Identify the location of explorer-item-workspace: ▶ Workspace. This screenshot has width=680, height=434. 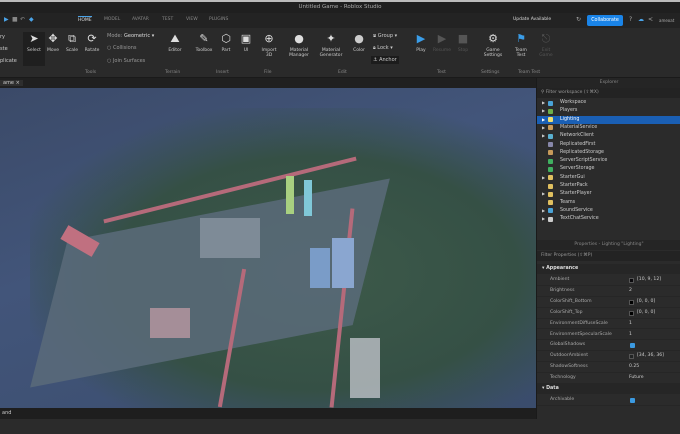
(608, 103).